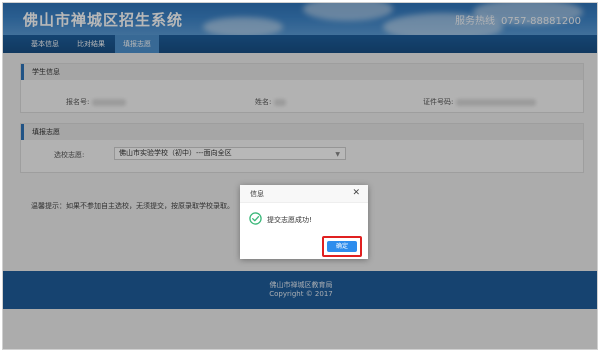 The image size is (600, 352). What do you see at coordinates (255, 218) in the screenshot?
I see `success-check-icon` at bounding box center [255, 218].